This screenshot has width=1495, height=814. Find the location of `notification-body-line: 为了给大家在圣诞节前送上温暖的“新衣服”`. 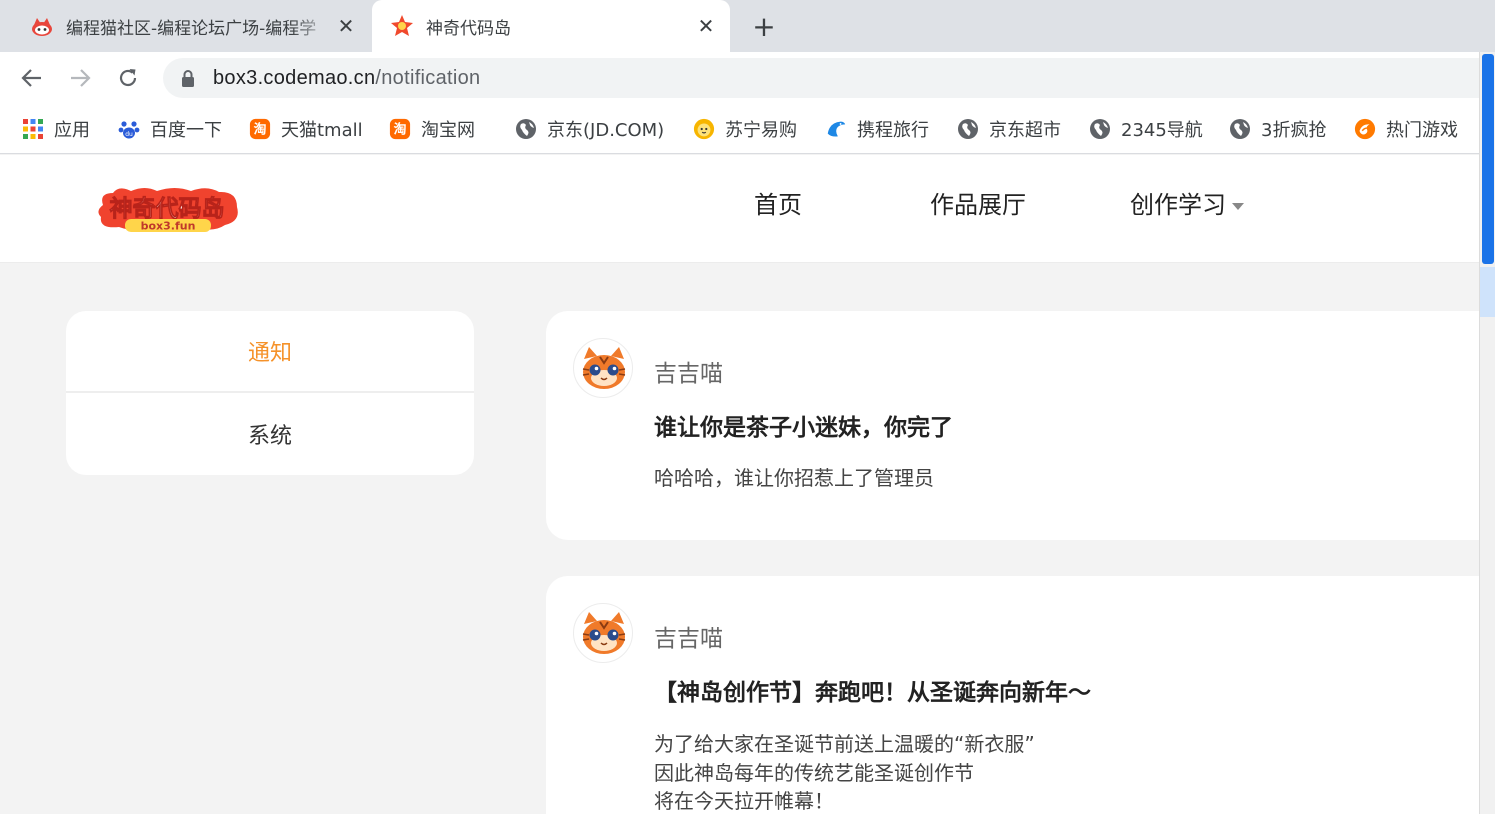

notification-body-line: 为了给大家在圣诞节前送上温暖的“新衣服” is located at coordinates (844, 744).